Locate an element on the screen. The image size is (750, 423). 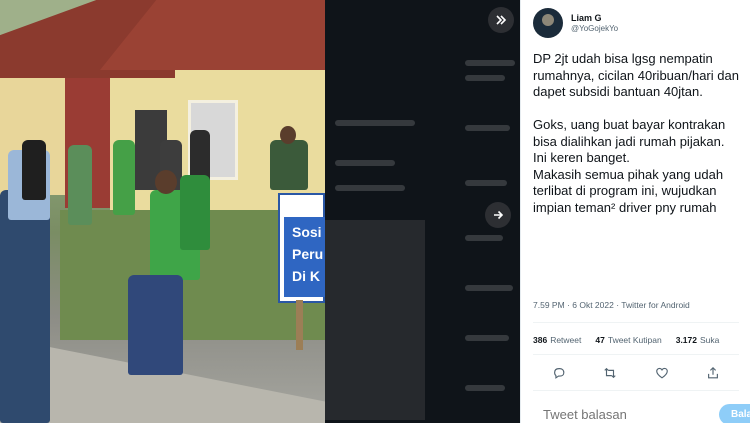
tweet-stats: 386 Retweet 47 Tweet Kutipan 3.172 Suka is located at coordinates (626, 340).